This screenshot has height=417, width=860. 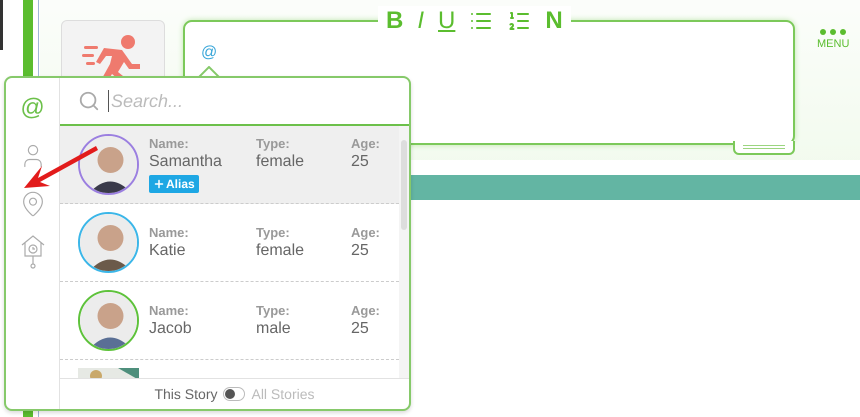 I want to click on numbered-list-icon, so click(x=519, y=21).